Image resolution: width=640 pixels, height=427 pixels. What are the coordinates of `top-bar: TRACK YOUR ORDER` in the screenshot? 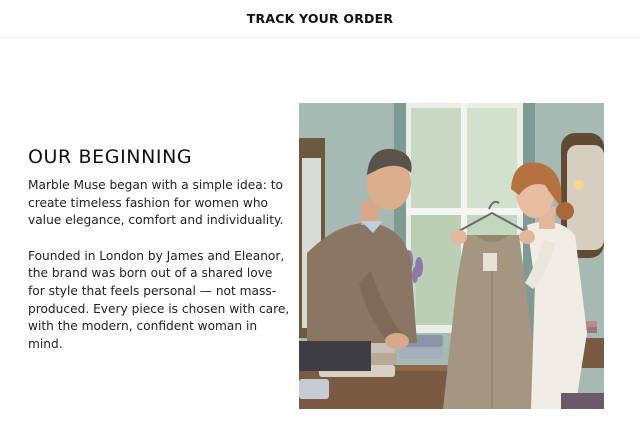 It's located at (320, 19).